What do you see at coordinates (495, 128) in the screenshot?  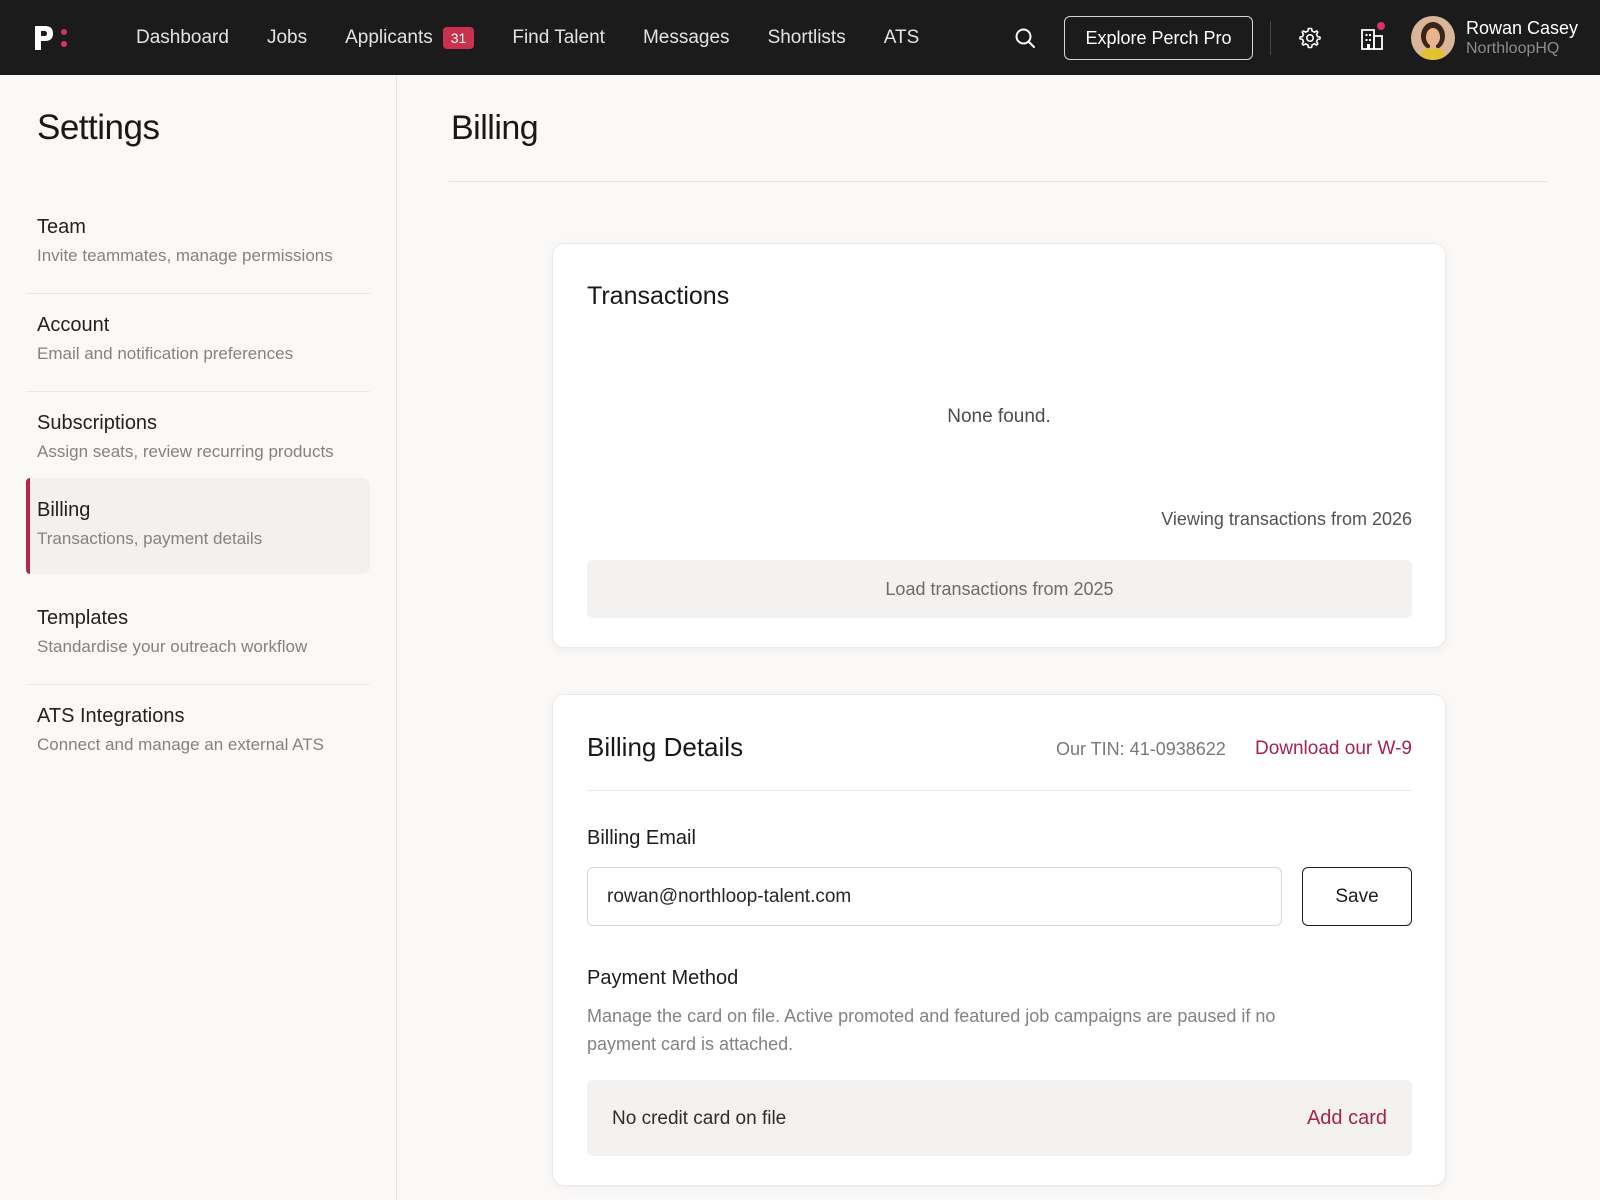 I see `page-title: Billing` at bounding box center [495, 128].